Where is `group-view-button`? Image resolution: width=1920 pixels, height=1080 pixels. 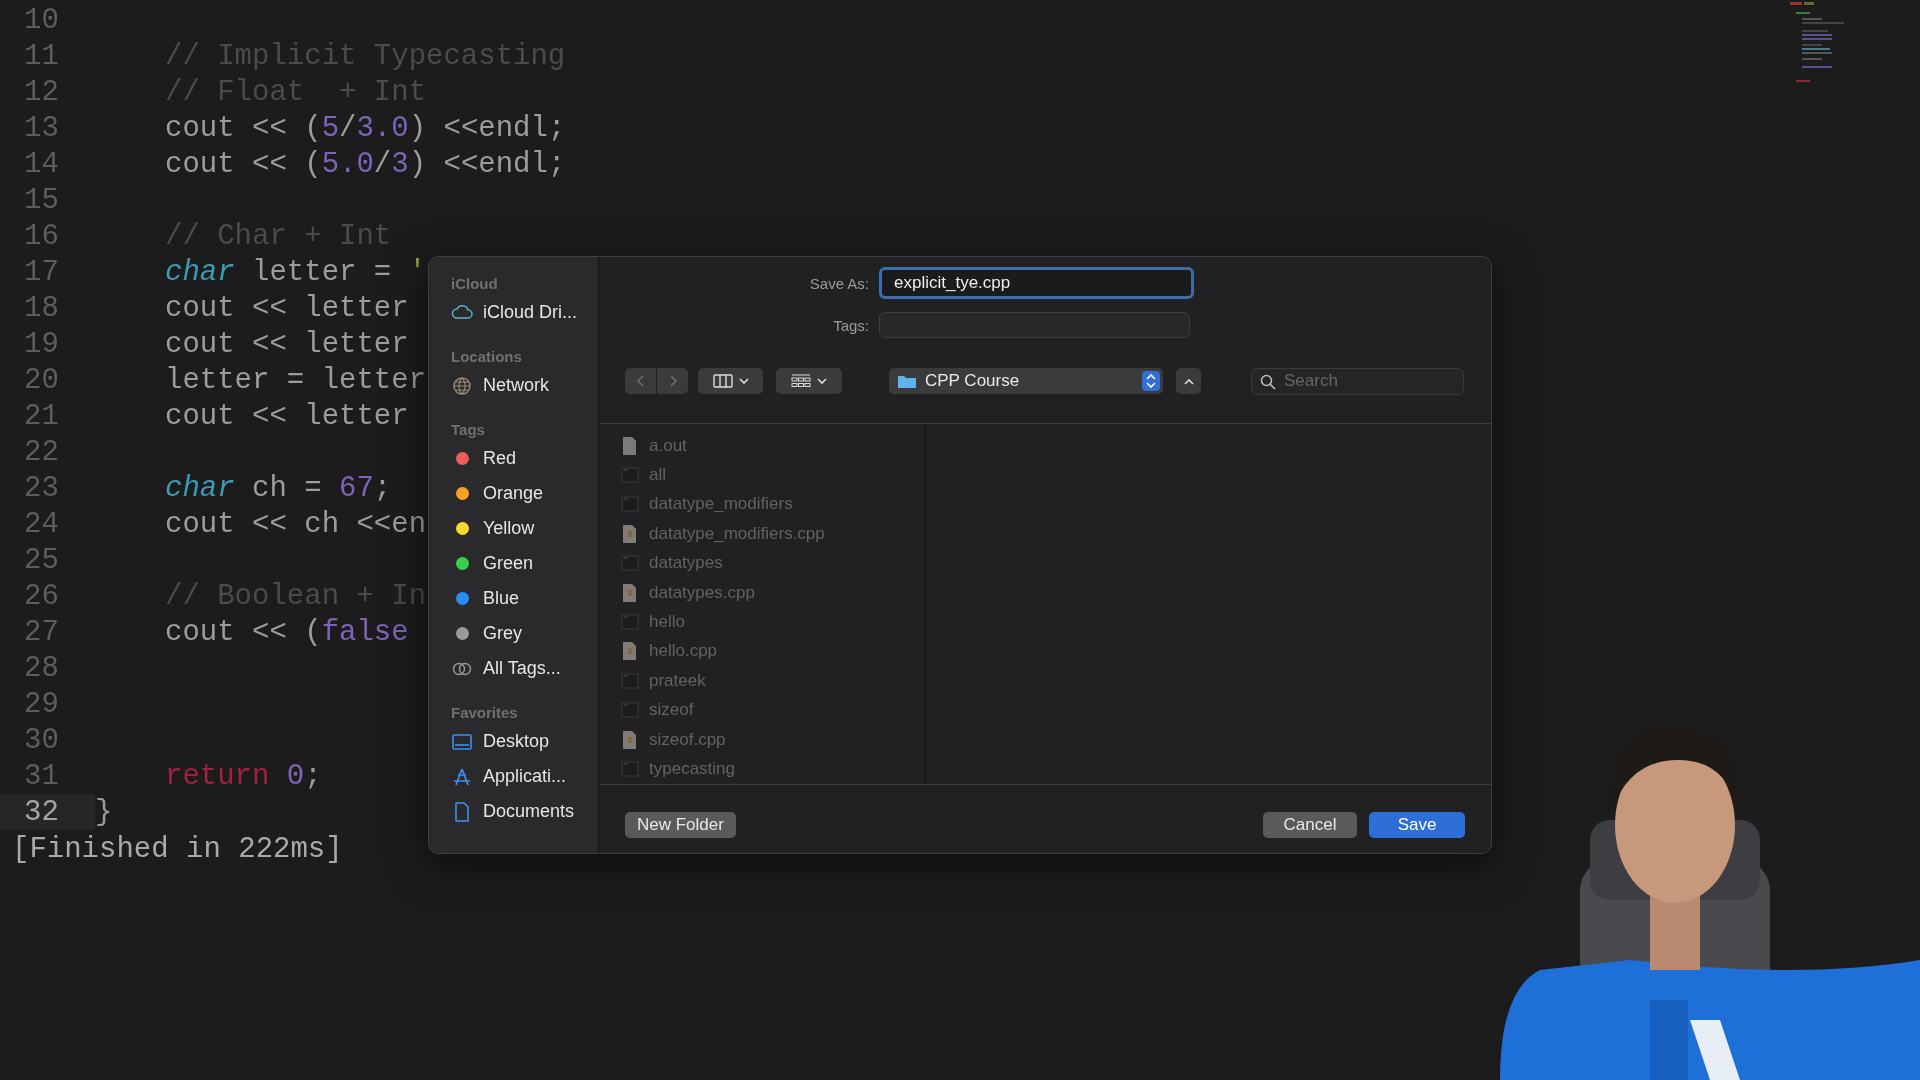 group-view-button is located at coordinates (809, 381).